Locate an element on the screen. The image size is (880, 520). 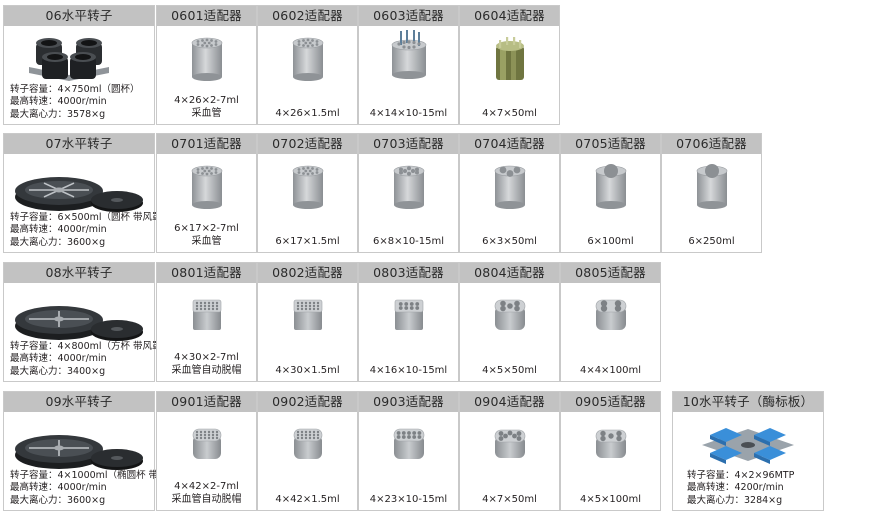
adapter-code: 0905适配器 is located at coordinates (610, 402).